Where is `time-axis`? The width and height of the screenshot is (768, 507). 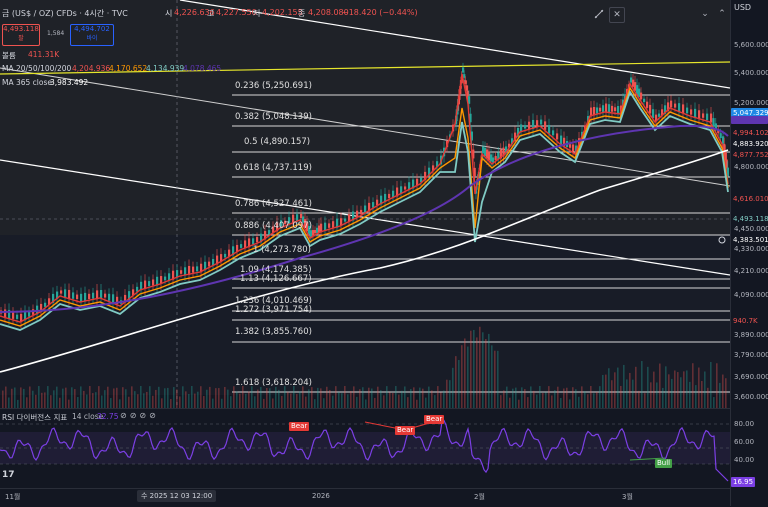 time-axis is located at coordinates (365, 497).